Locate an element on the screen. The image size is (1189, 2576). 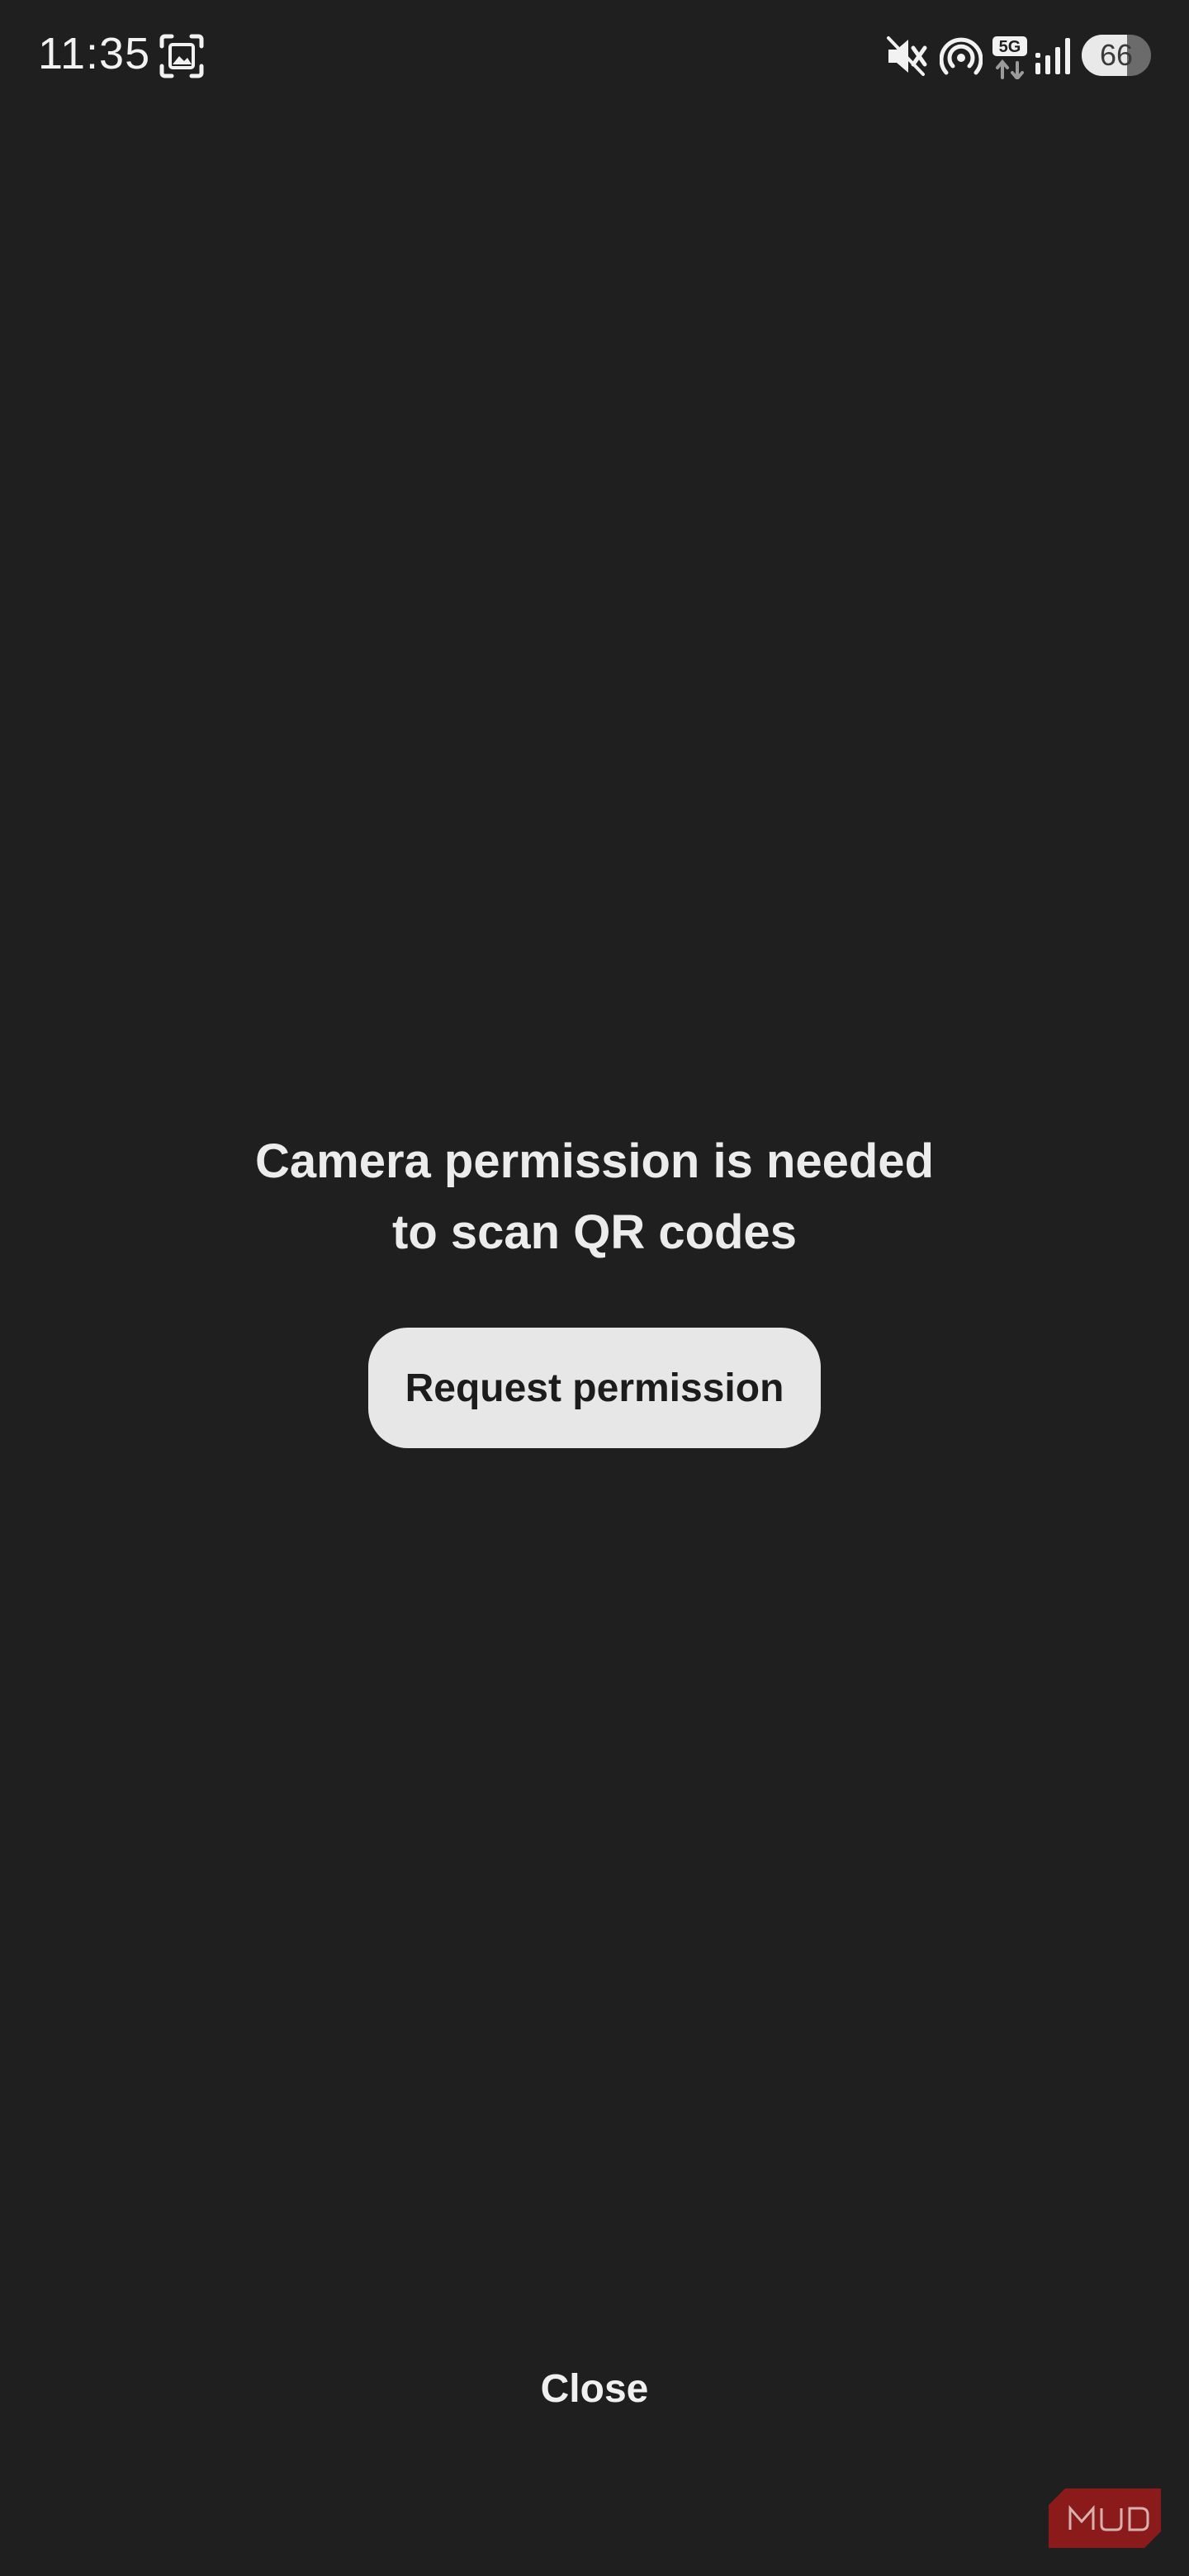
hotspot-icon is located at coordinates (961, 56).